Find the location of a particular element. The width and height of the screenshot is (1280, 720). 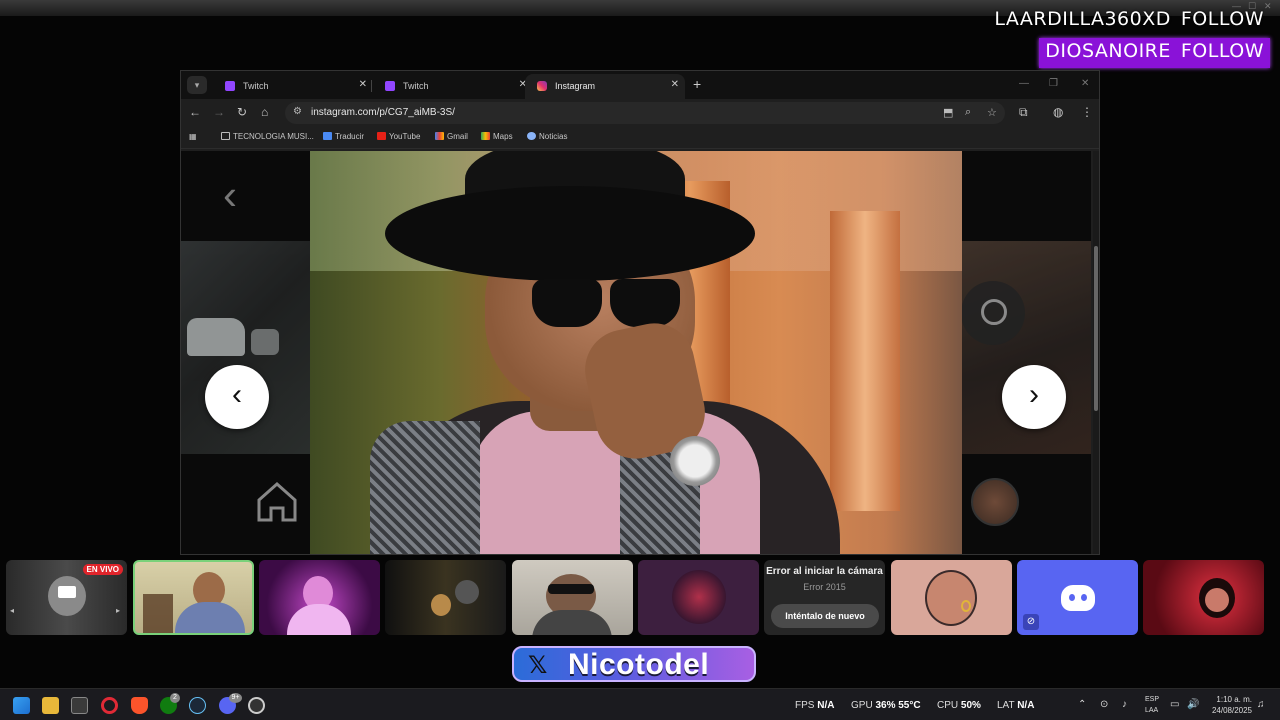

zoom-icon: ⌕ is located at coordinates (968, 112).